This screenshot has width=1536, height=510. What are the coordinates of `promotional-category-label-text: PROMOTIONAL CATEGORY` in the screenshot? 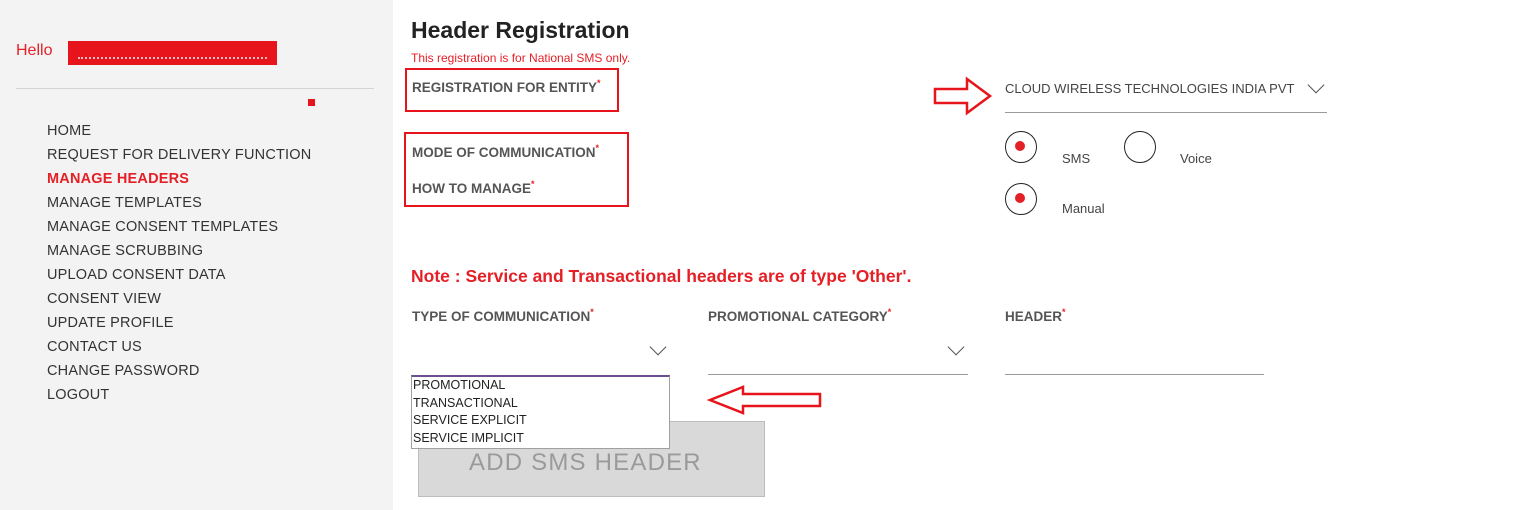 It's located at (798, 316).